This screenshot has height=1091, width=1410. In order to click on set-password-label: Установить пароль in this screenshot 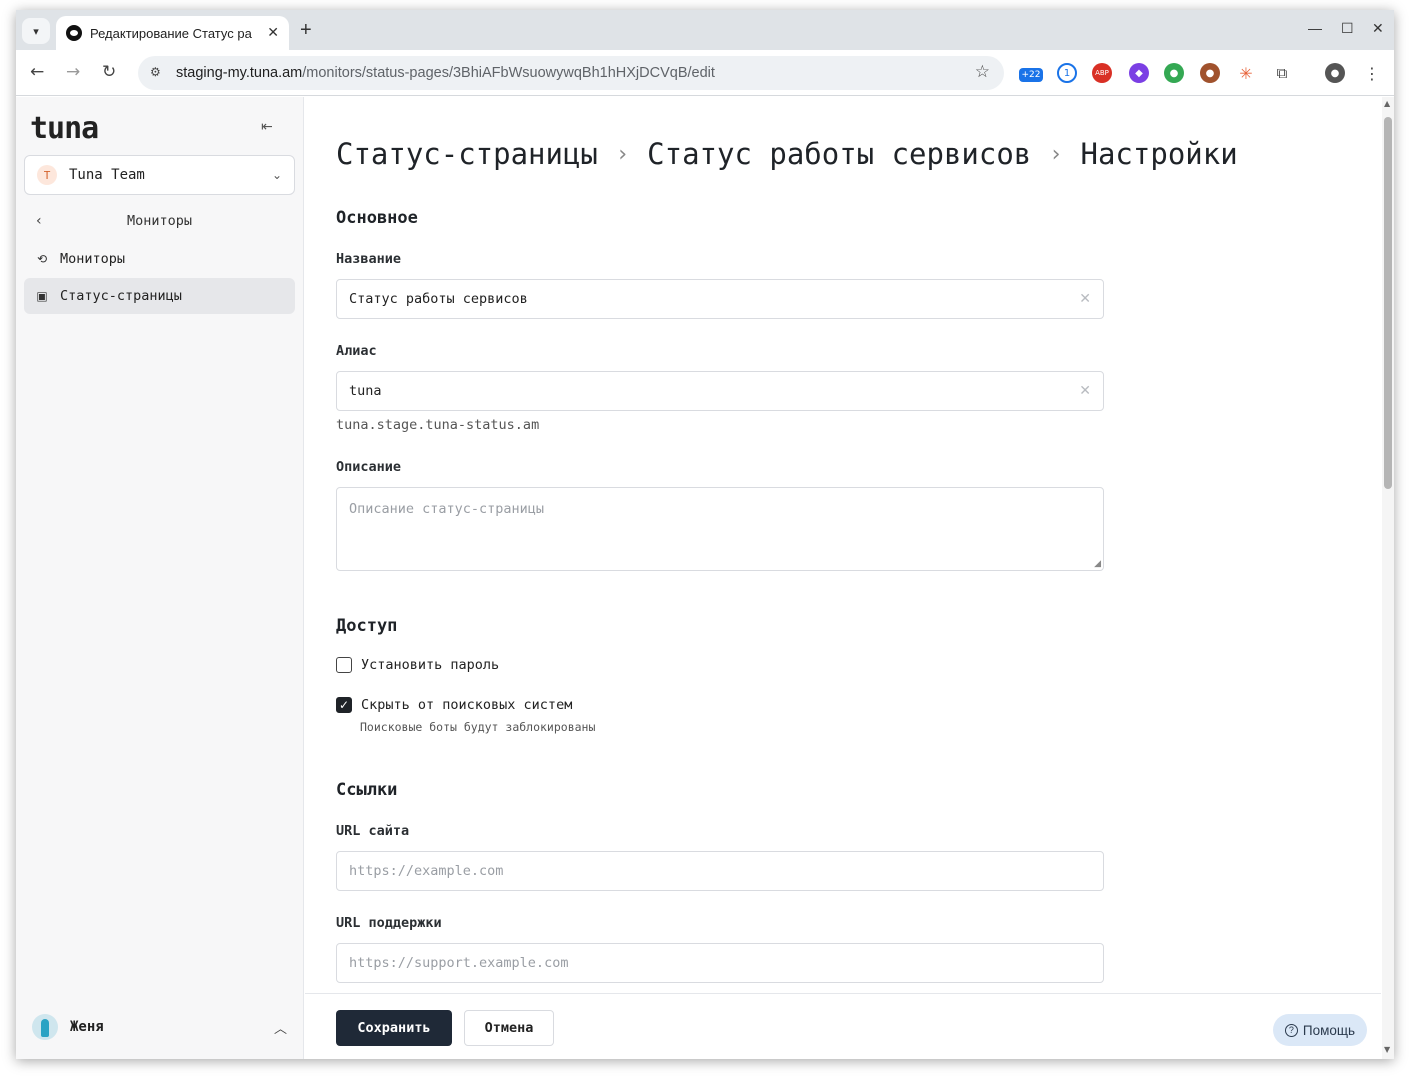, I will do `click(430, 665)`.